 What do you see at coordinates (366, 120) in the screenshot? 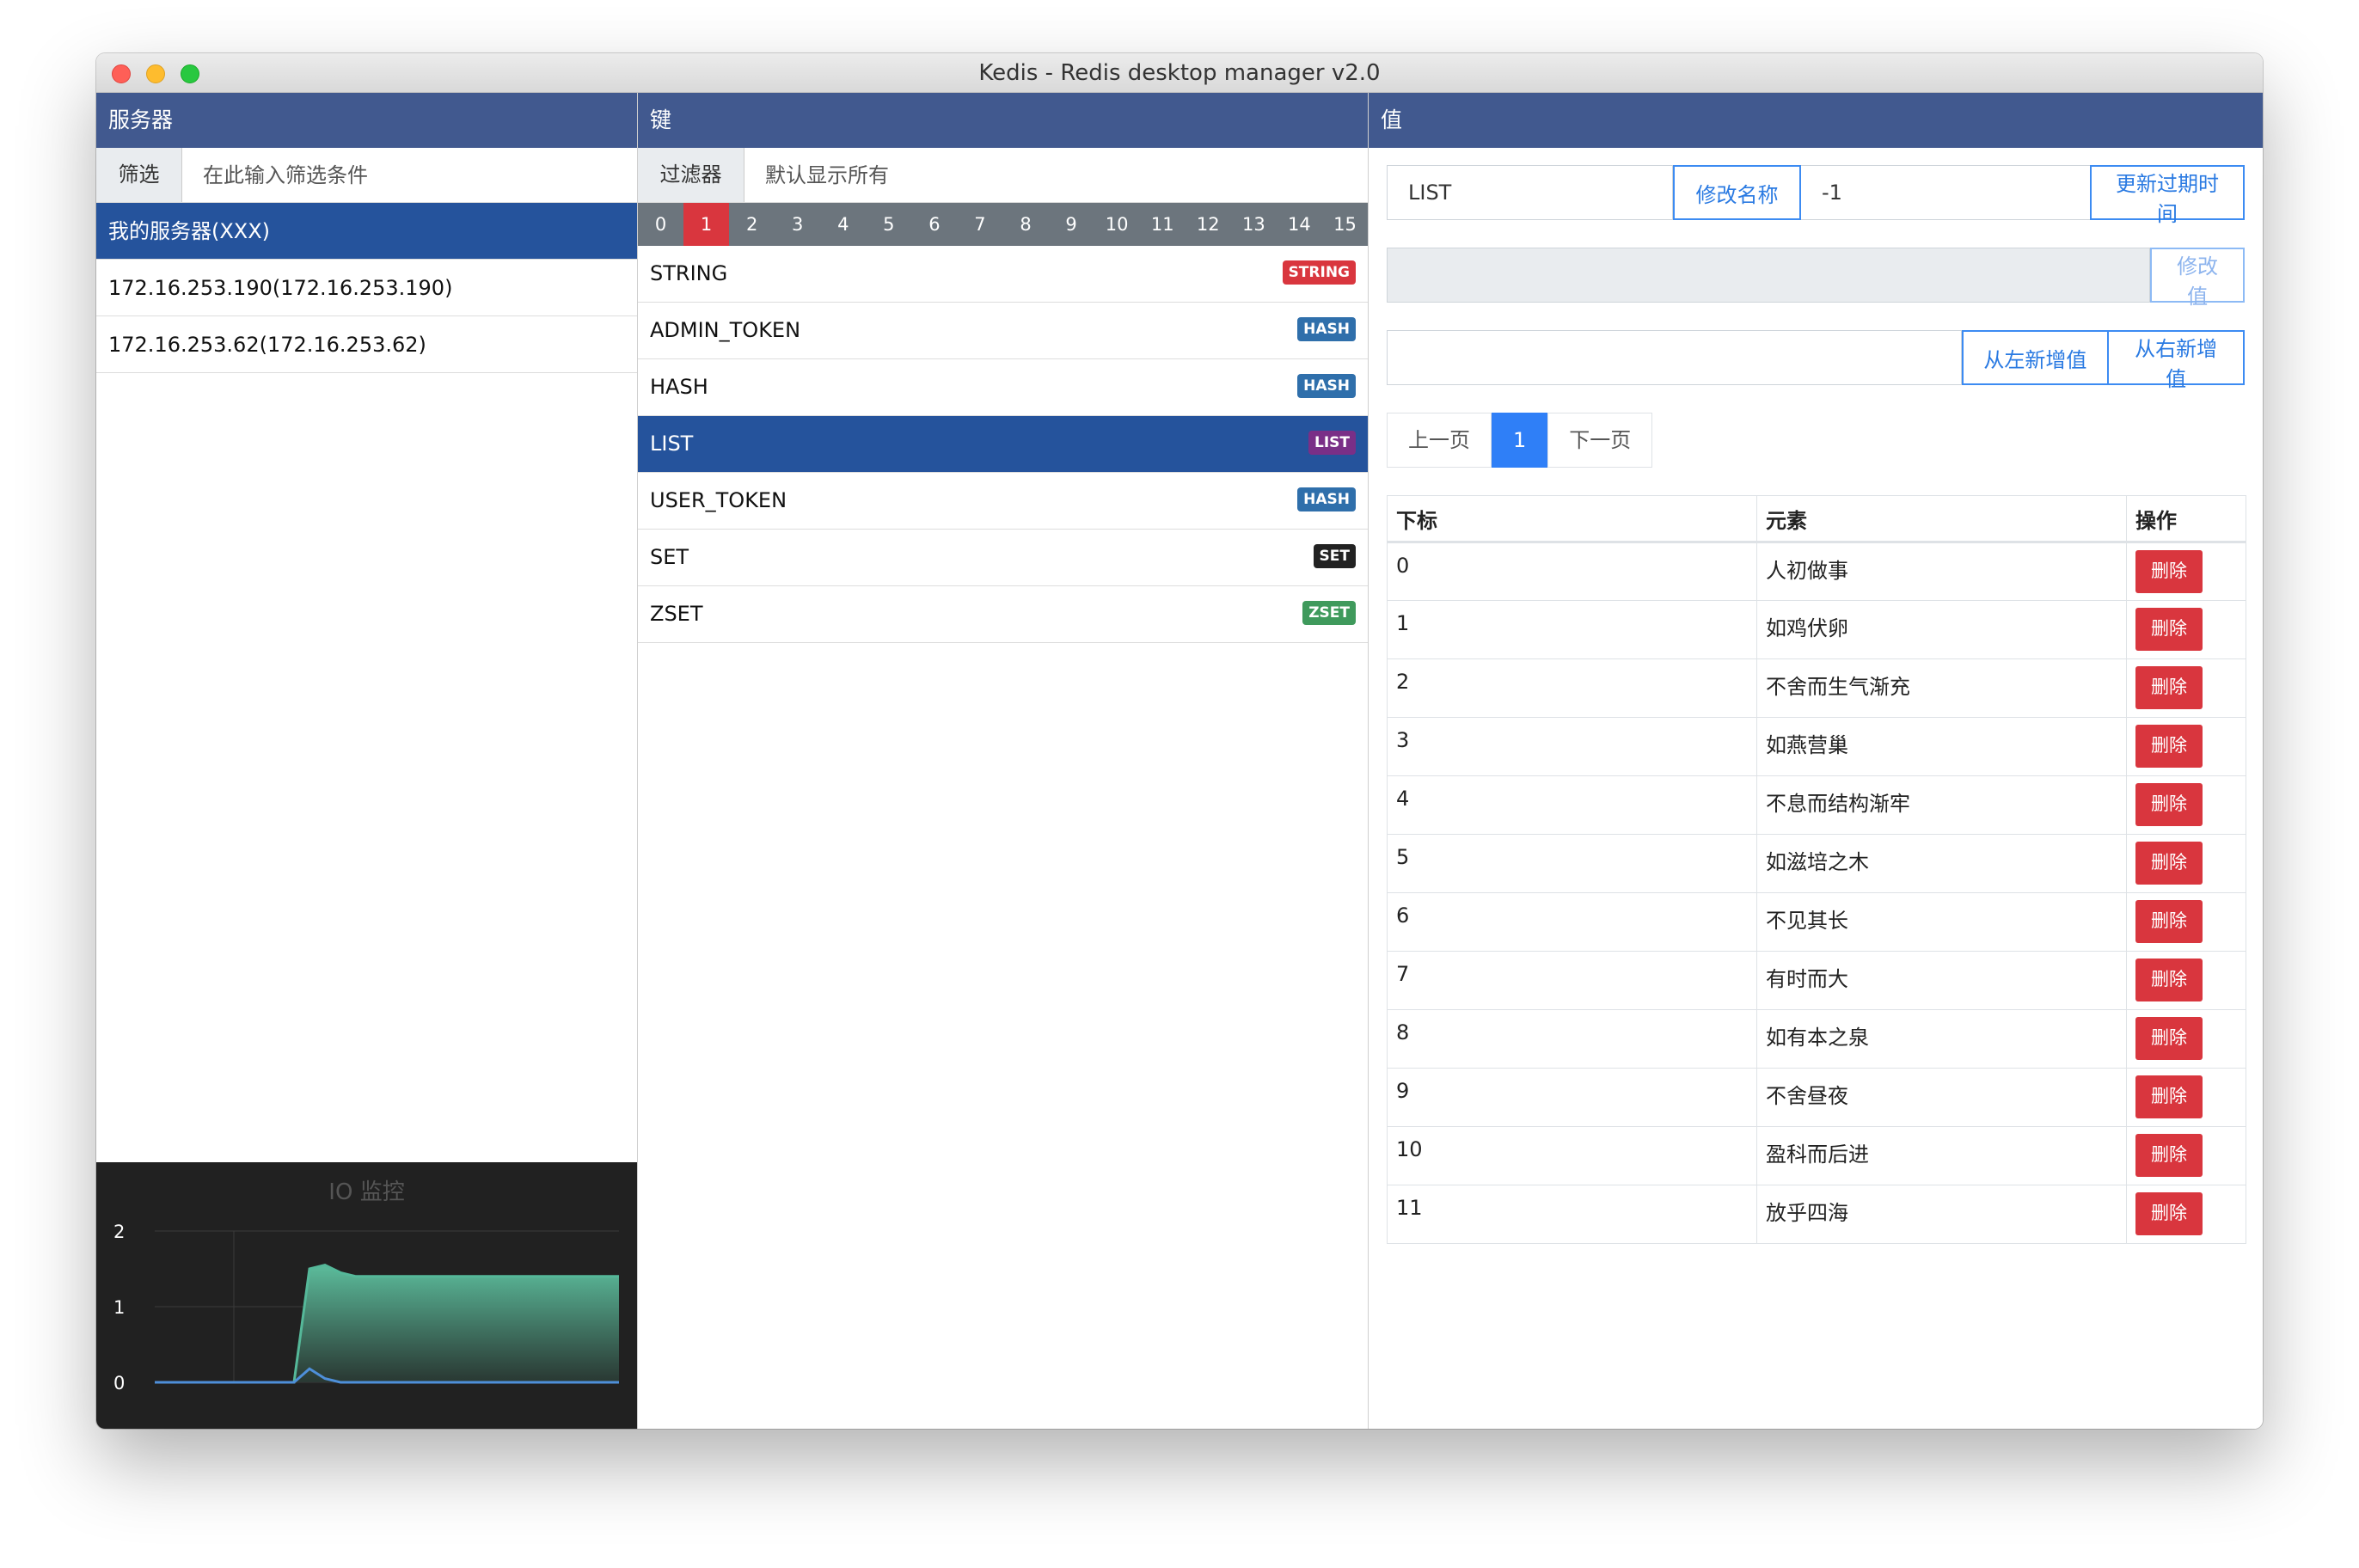
I see `servers-header: 服务器` at bounding box center [366, 120].